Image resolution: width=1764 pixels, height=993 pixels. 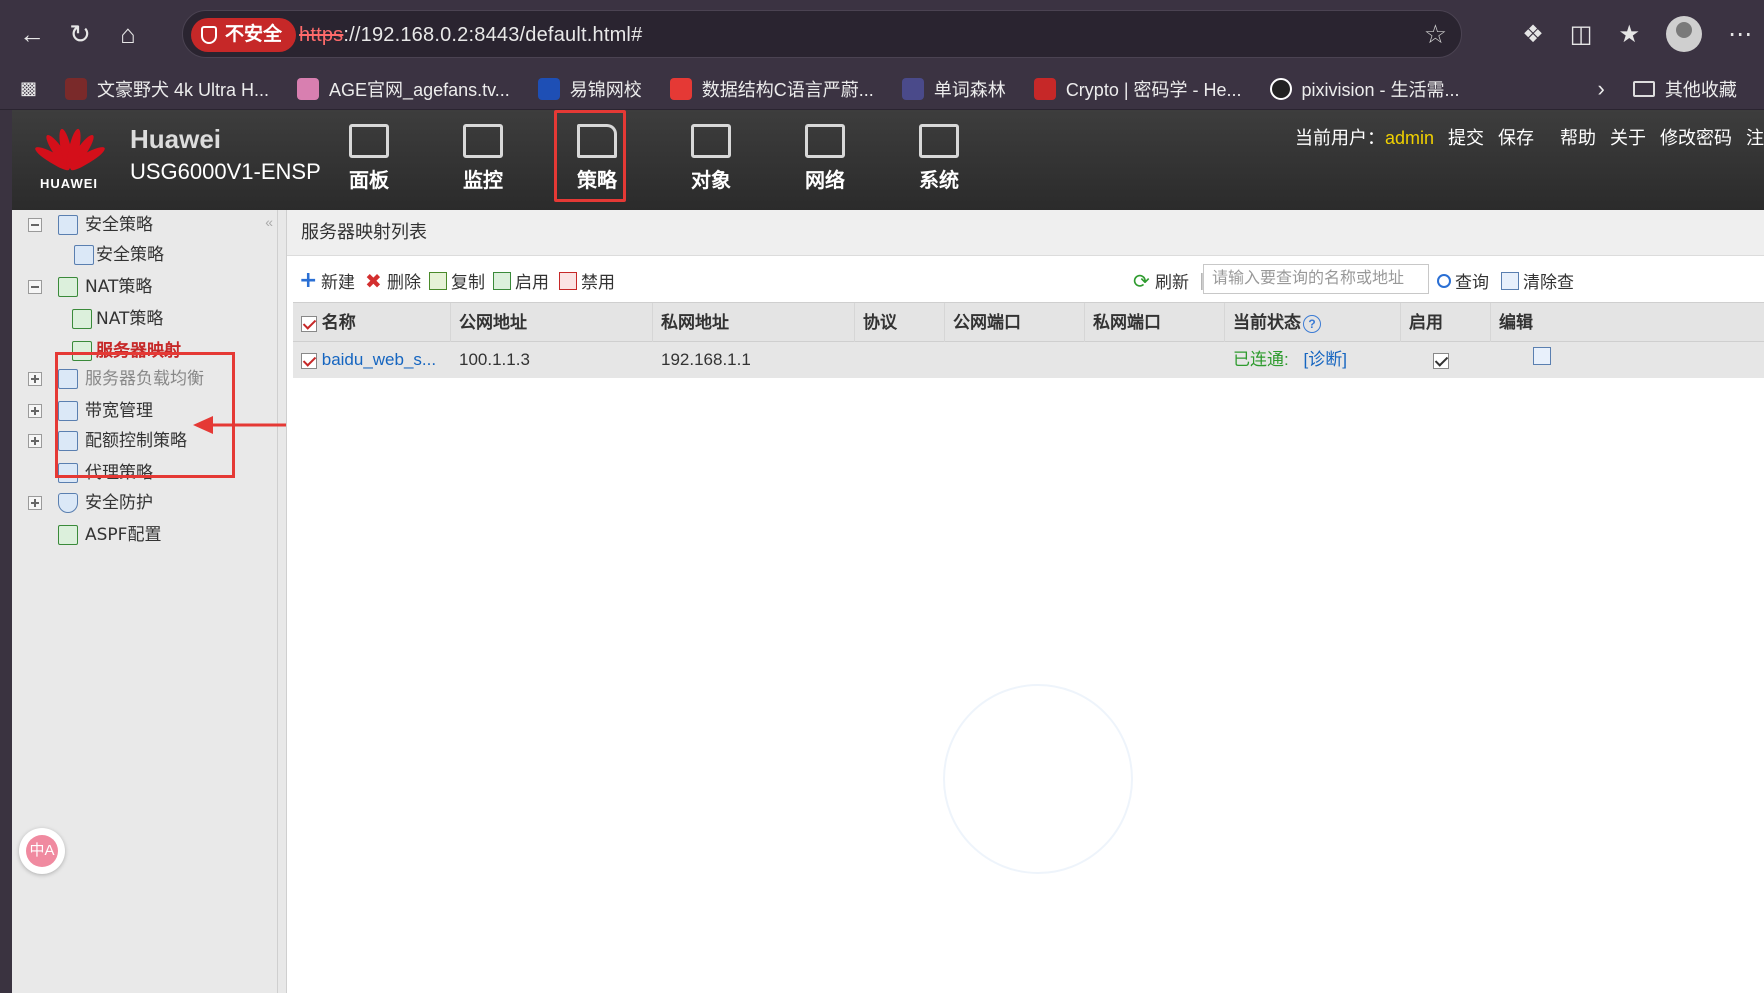 I want to click on logout-link: 注, so click(x=1755, y=137).